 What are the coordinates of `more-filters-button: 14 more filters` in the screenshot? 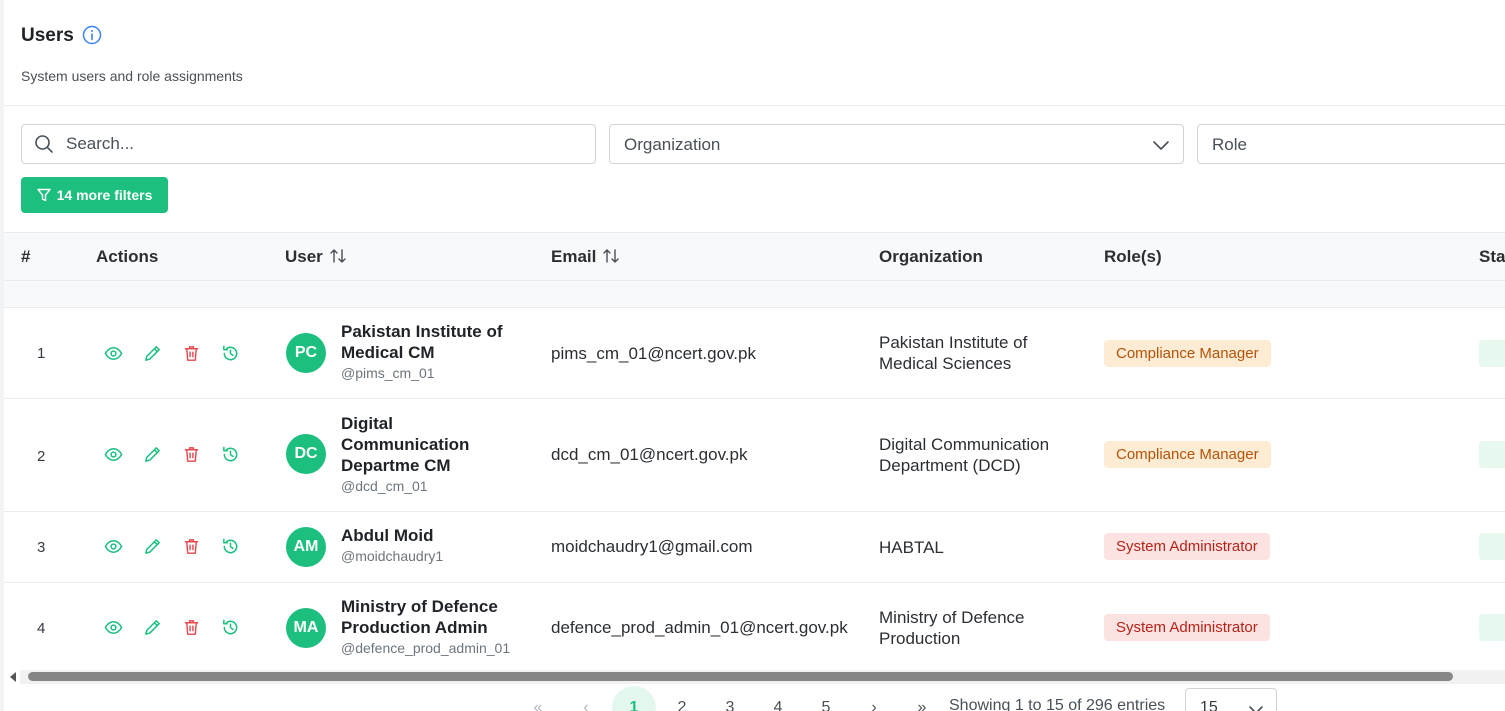 It's located at (94, 195).